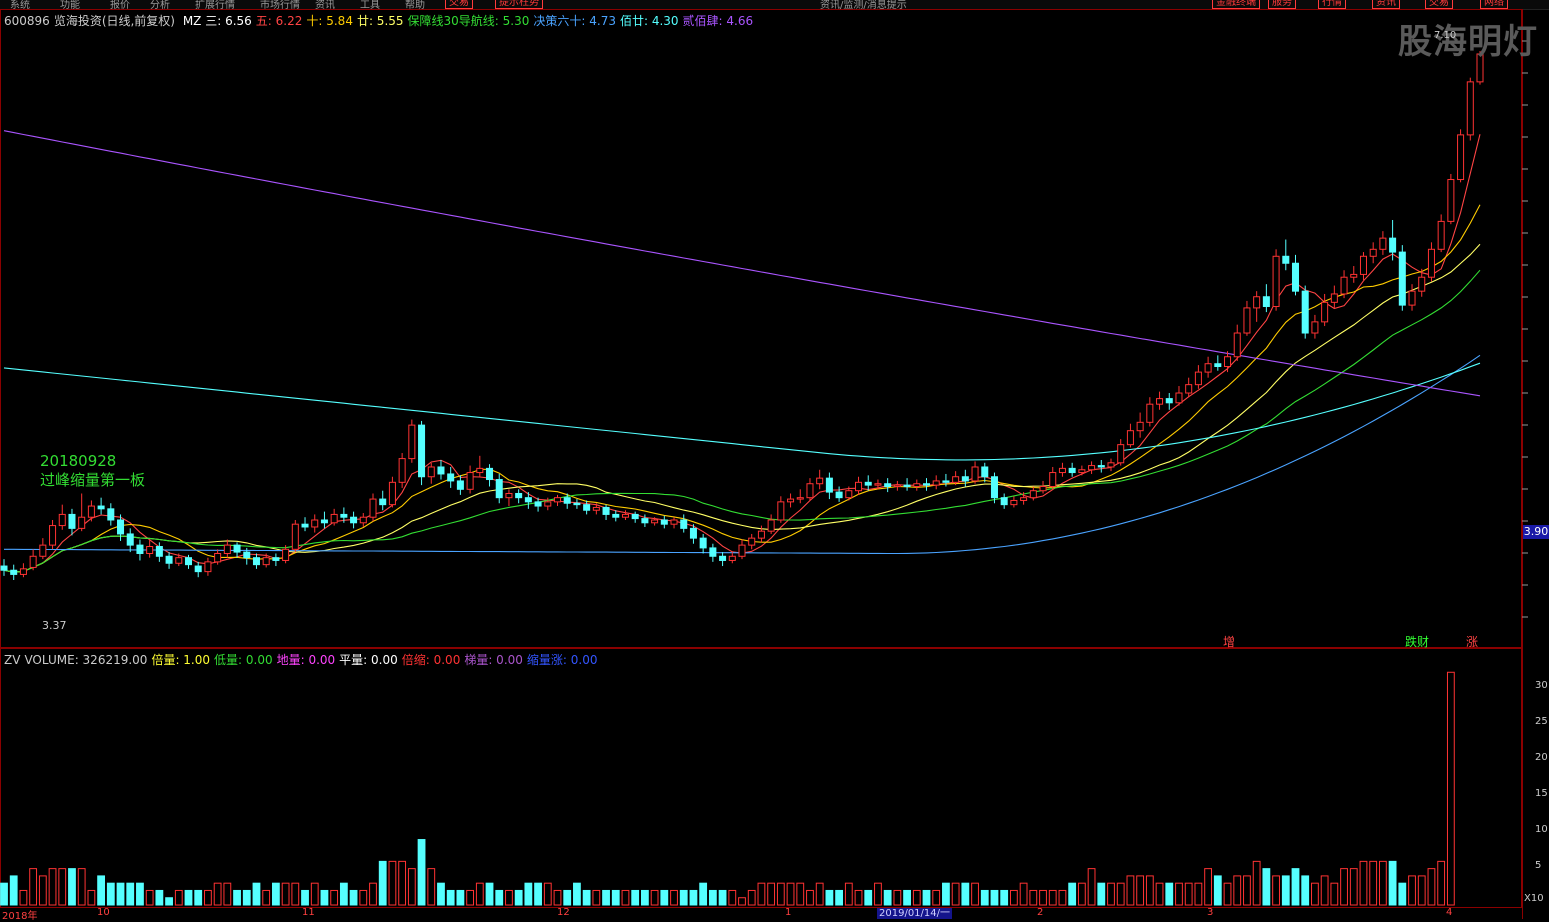  I want to click on x-tick-label: 11, so click(308, 912).